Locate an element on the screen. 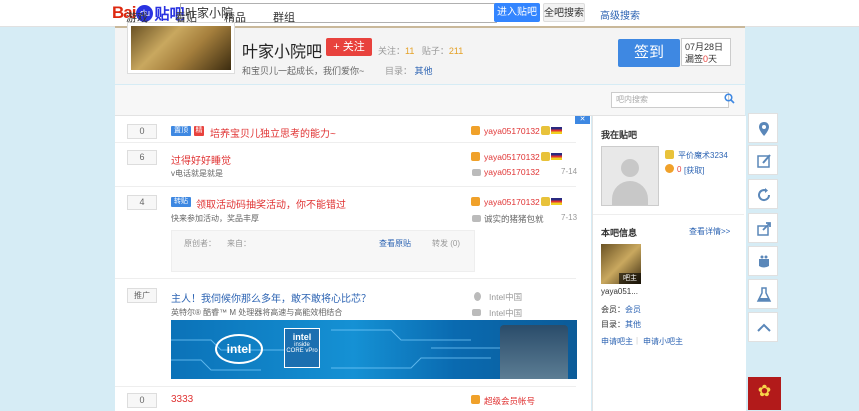  catalog-row: 目录：其他 is located at coordinates (621, 324).